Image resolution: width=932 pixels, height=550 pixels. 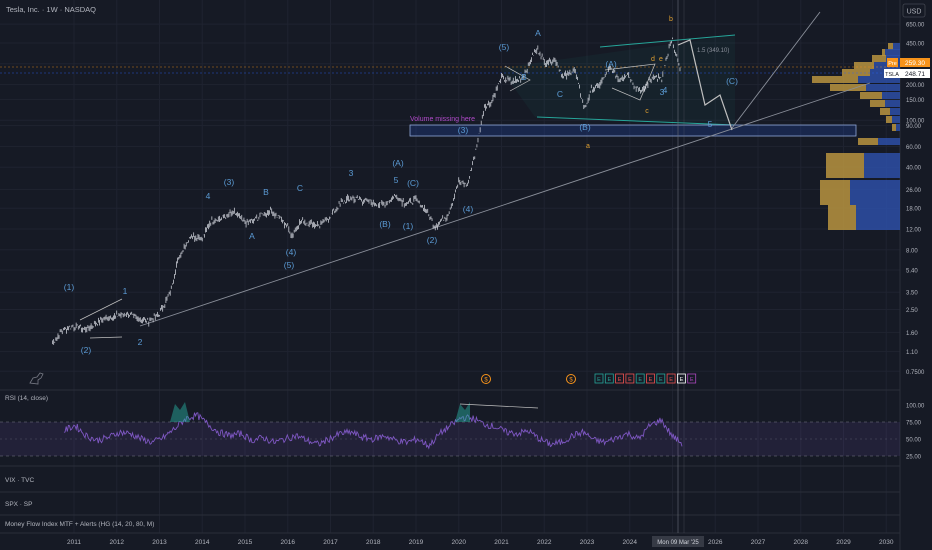 What do you see at coordinates (915, 101) in the screenshot?
I see `price-tick-label: 150.00` at bounding box center [915, 101].